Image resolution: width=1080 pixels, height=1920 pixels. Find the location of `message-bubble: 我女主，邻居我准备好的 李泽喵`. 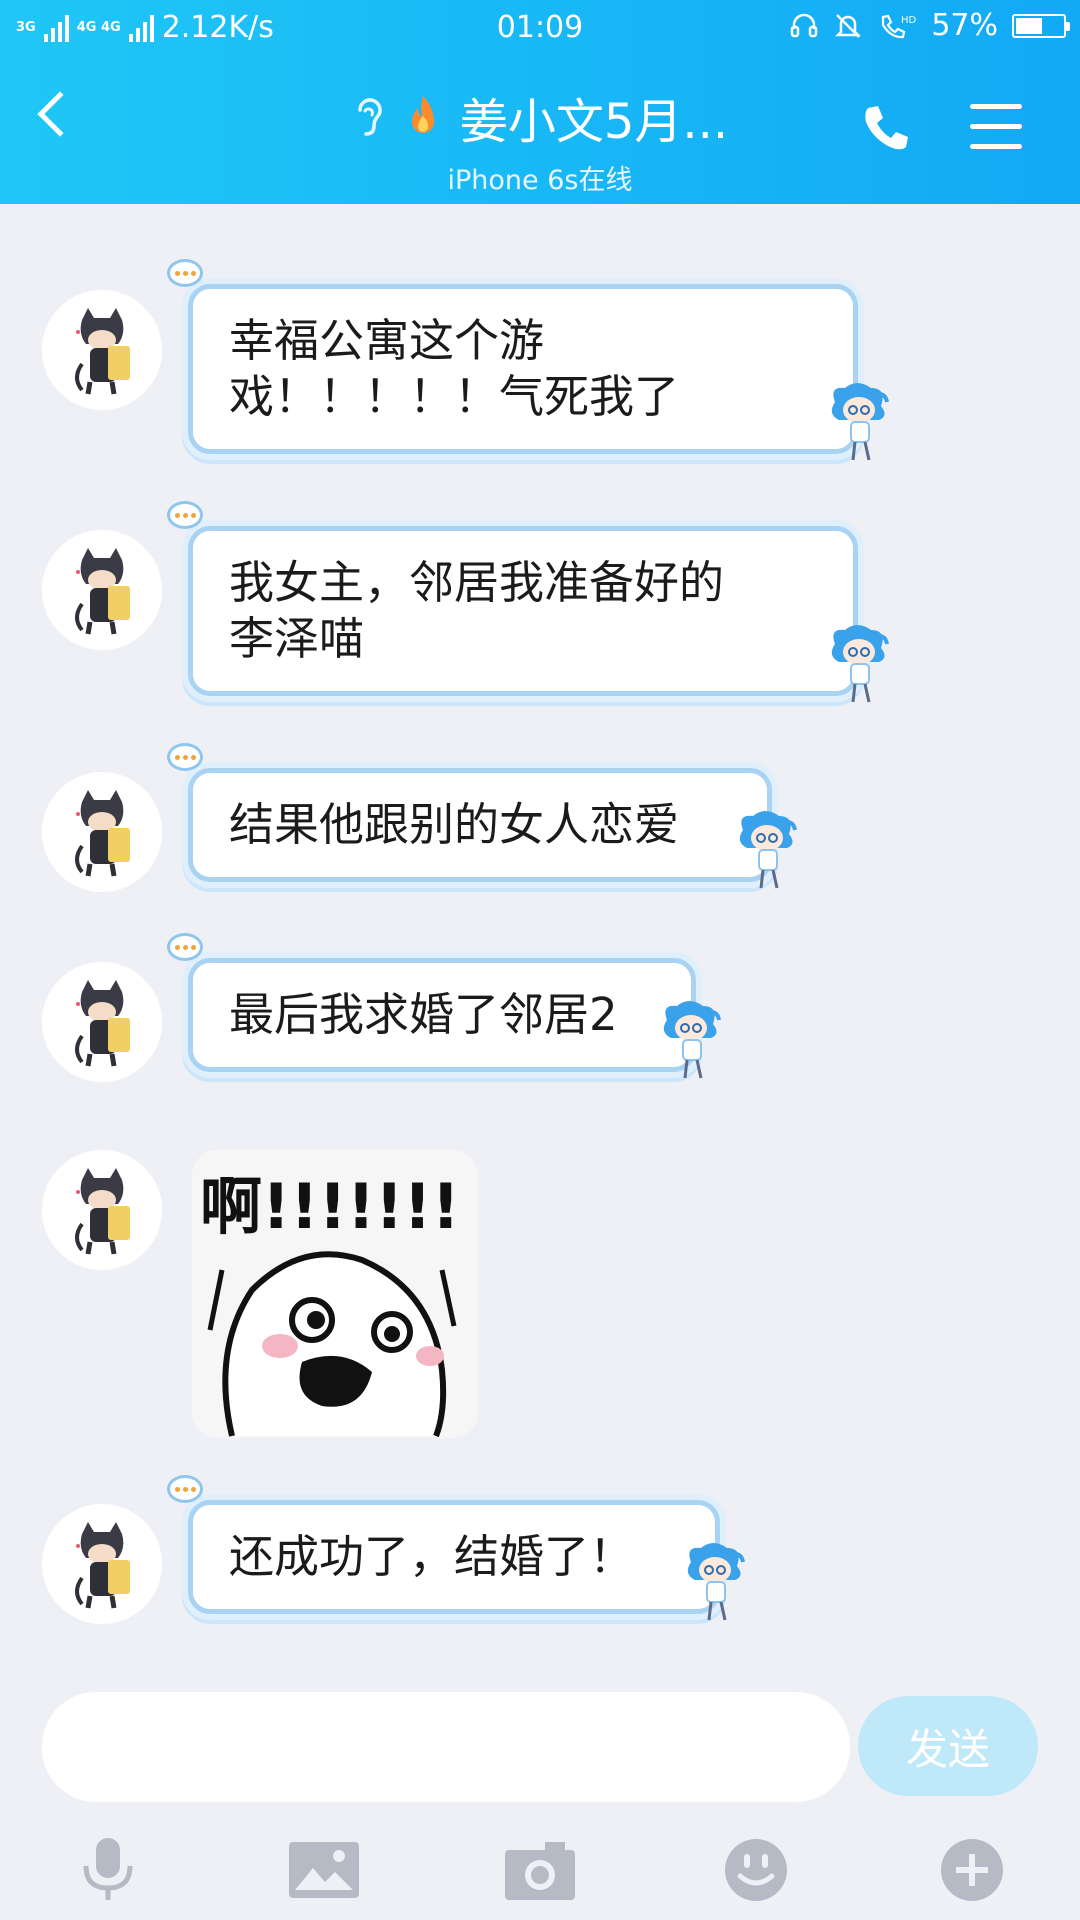

message-bubble: 我女主，邻居我准备好的 李泽喵 is located at coordinates (528, 602).